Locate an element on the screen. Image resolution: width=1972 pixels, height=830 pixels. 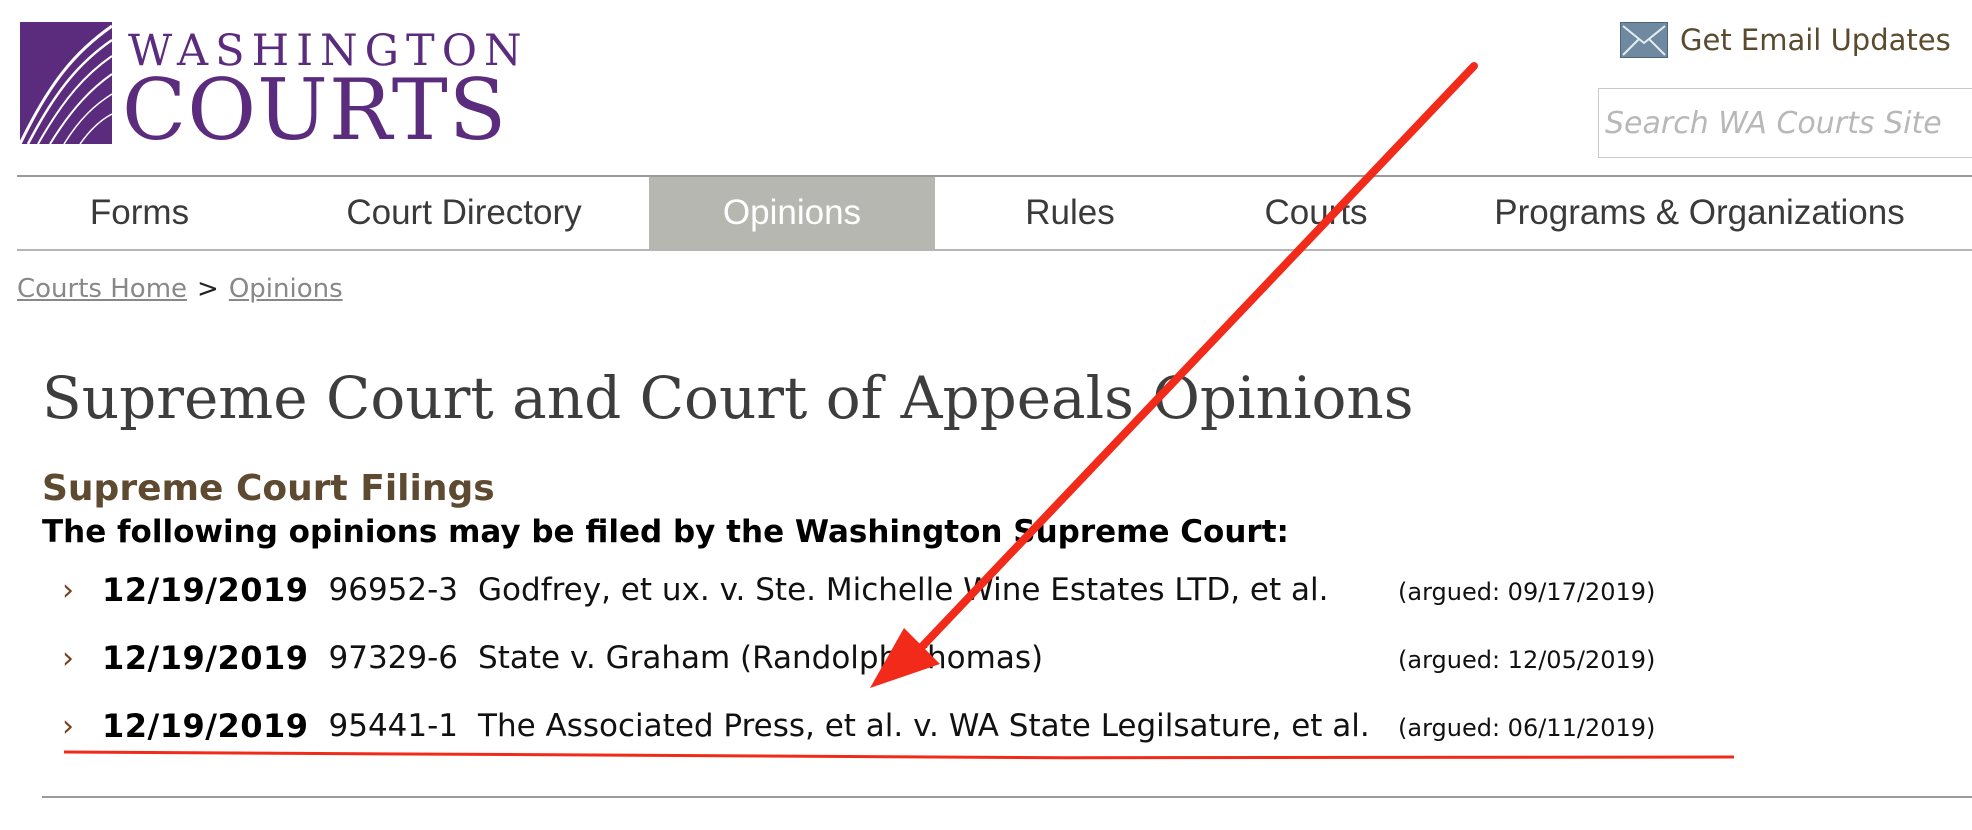
breadcrumb: Courts Home > Opinions is located at coordinates (180, 289).